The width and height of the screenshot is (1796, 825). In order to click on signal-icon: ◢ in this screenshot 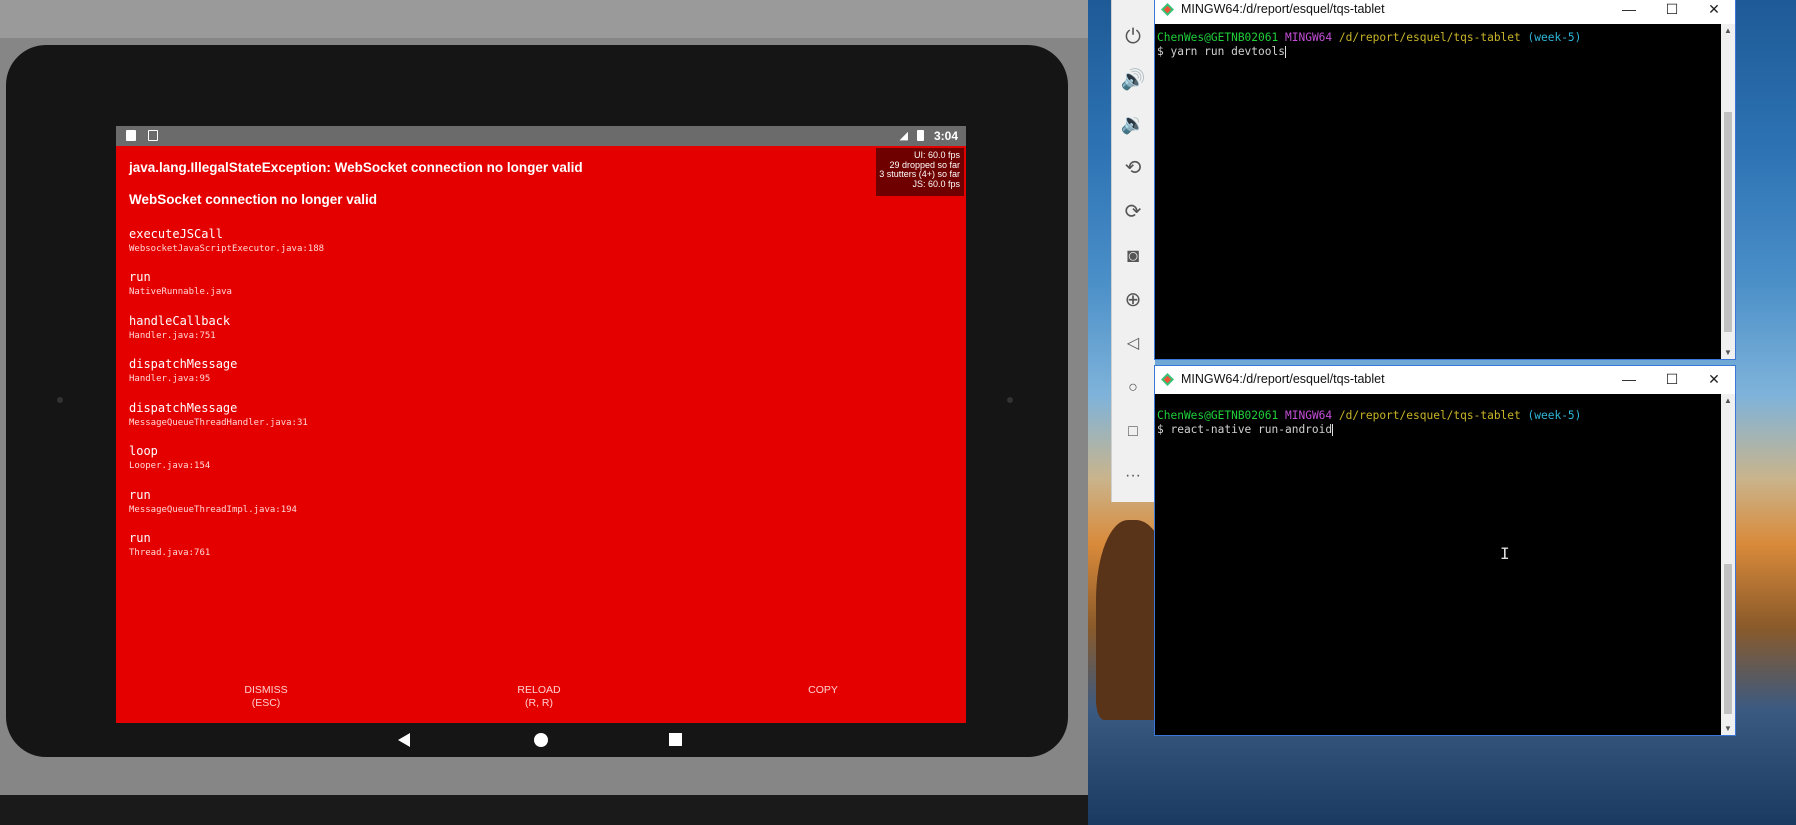, I will do `click(903, 136)`.